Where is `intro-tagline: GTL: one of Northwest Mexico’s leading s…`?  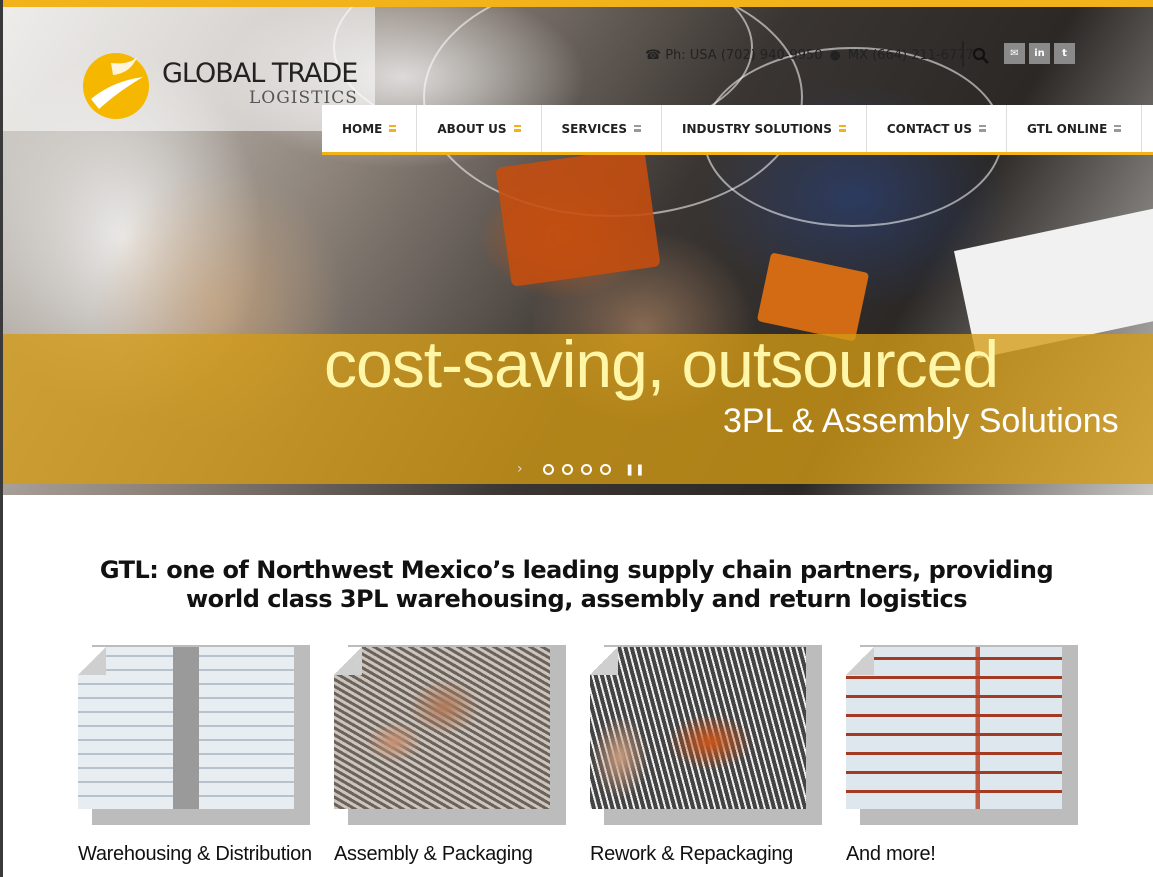 intro-tagline: GTL: one of Northwest Mexico’s leading s… is located at coordinates (576, 584).